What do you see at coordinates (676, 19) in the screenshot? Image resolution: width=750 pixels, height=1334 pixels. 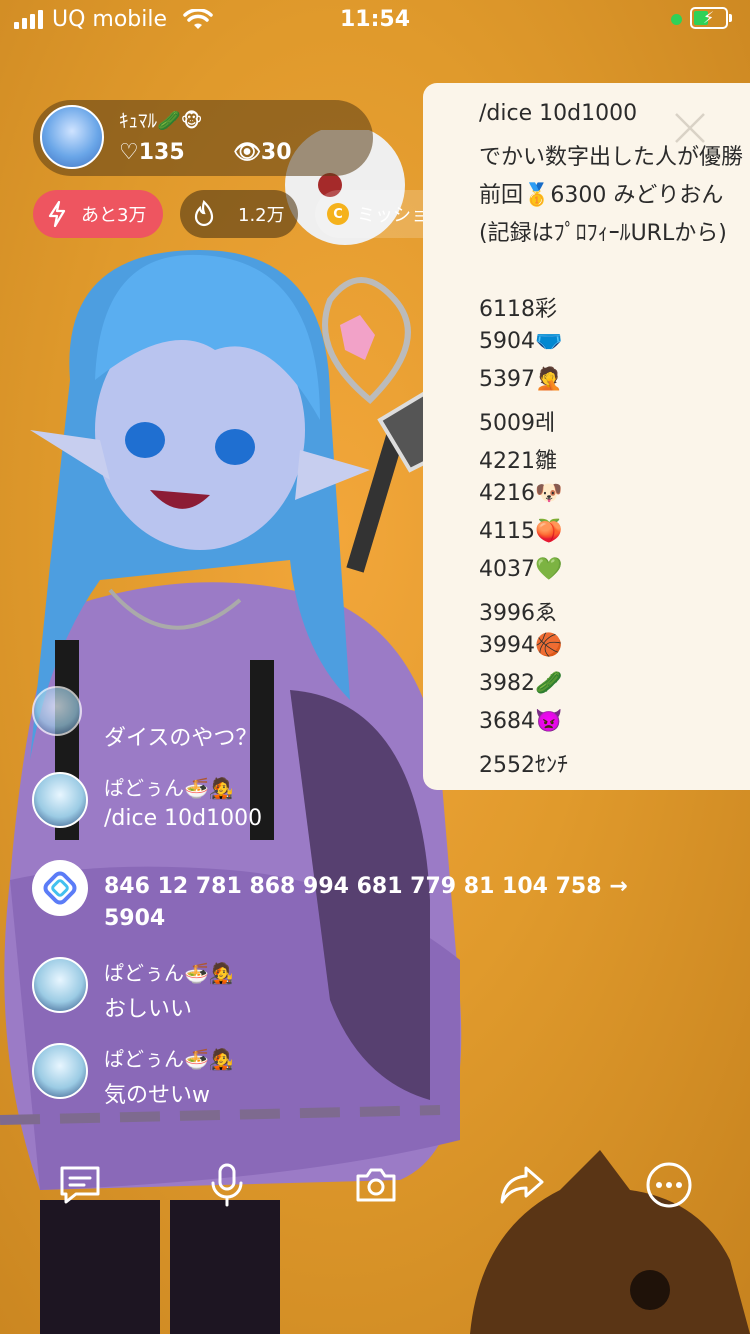 I see `mic-active-indicator` at bounding box center [676, 19].